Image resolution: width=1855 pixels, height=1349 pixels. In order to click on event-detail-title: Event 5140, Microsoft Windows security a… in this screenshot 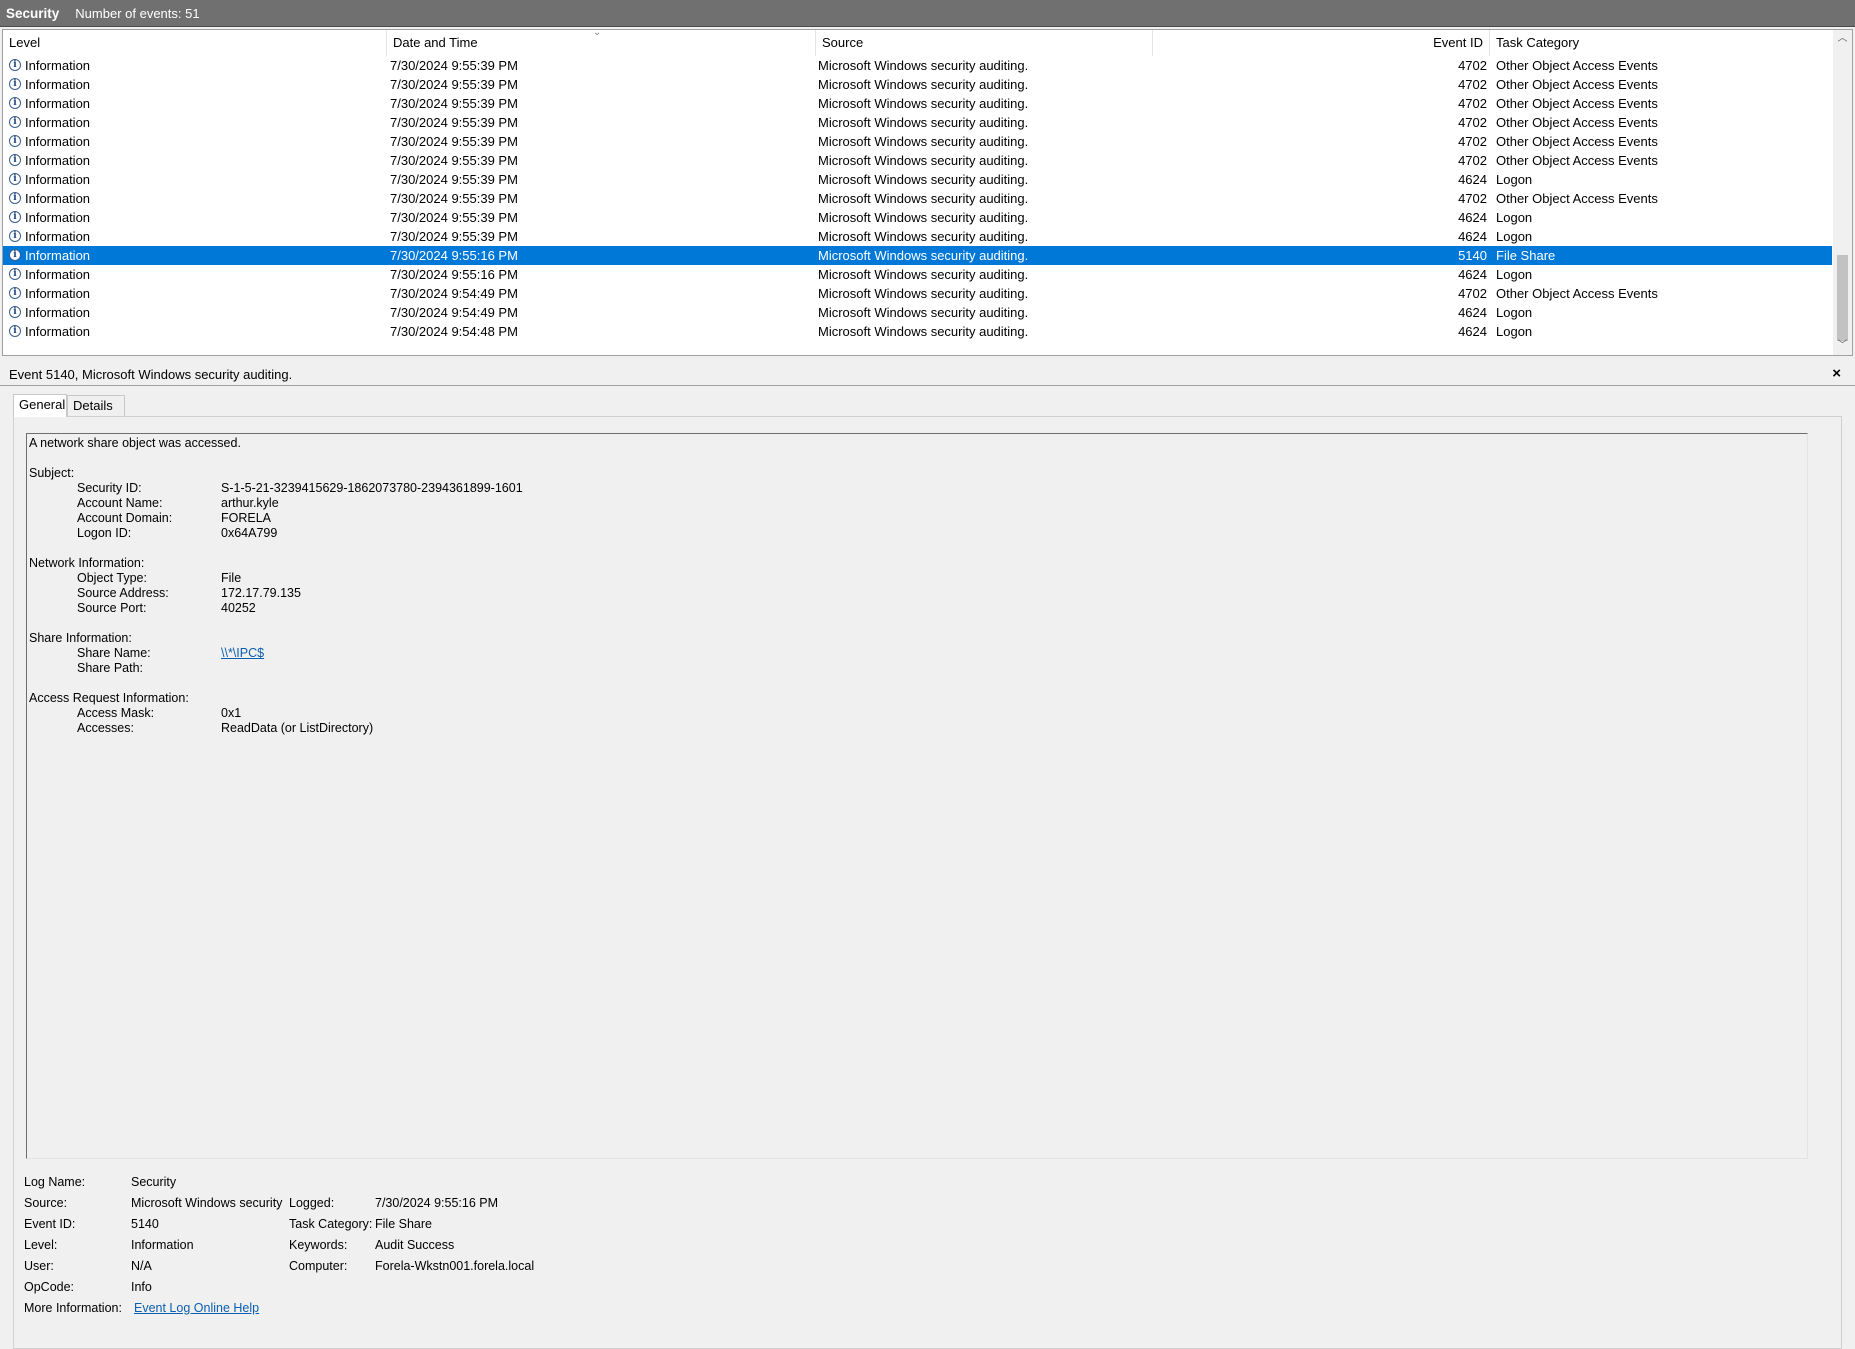, I will do `click(151, 374)`.